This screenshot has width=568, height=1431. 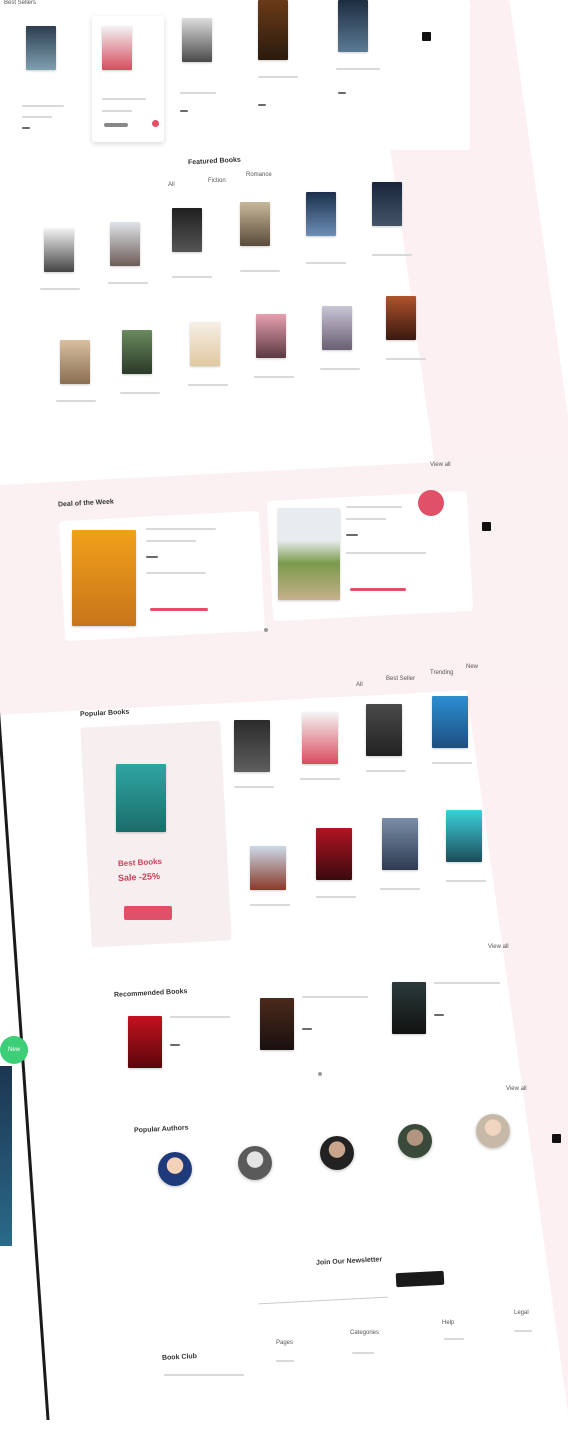 I want to click on section-title: Popular Authors, so click(x=161, y=1129).